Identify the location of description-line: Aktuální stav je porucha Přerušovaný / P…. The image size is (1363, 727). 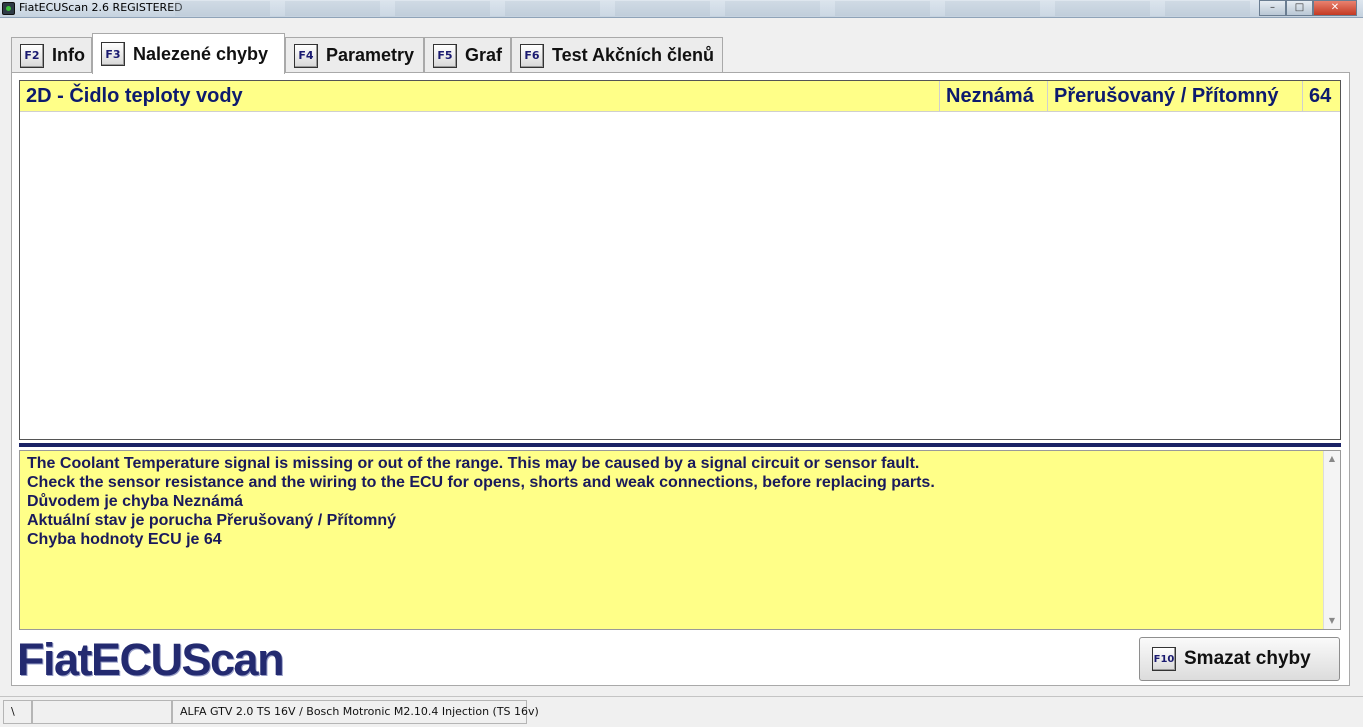
(211, 520).